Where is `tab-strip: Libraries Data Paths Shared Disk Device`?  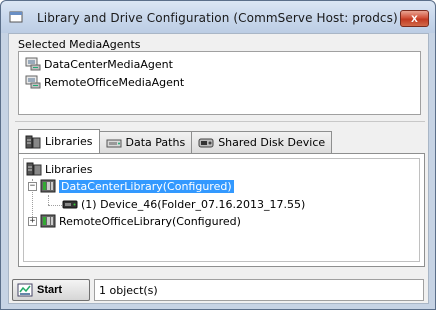 tab-strip: Libraries Data Paths Shared Disk Device is located at coordinates (175, 141).